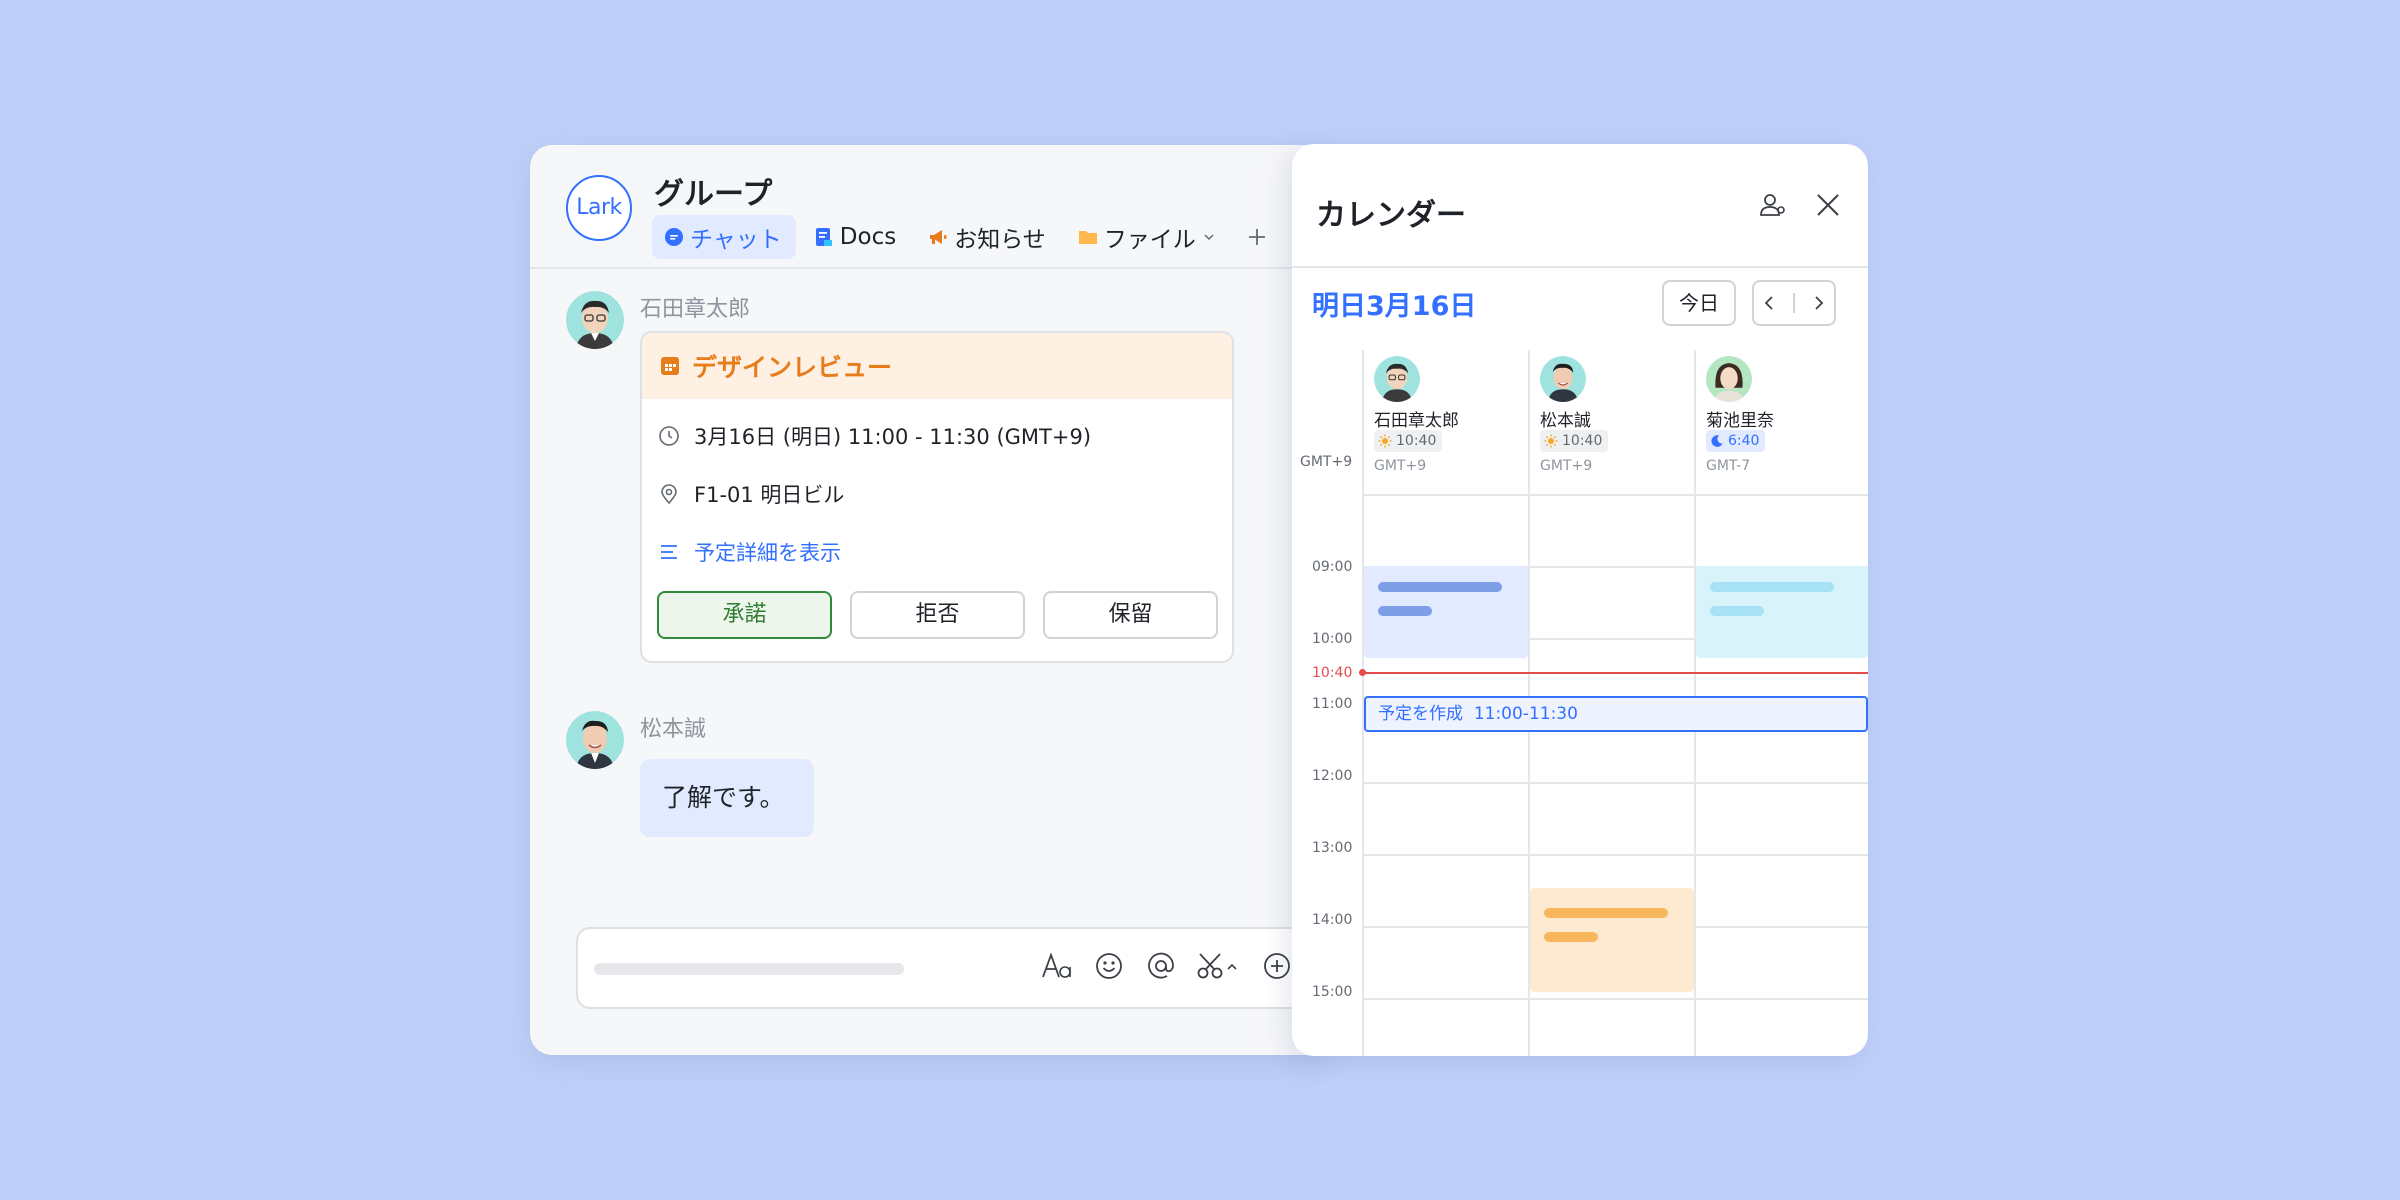 Image resolution: width=2400 pixels, height=1200 pixels. What do you see at coordinates (767, 553) in the screenshot?
I see `event-details-label: 予定詳細を表示` at bounding box center [767, 553].